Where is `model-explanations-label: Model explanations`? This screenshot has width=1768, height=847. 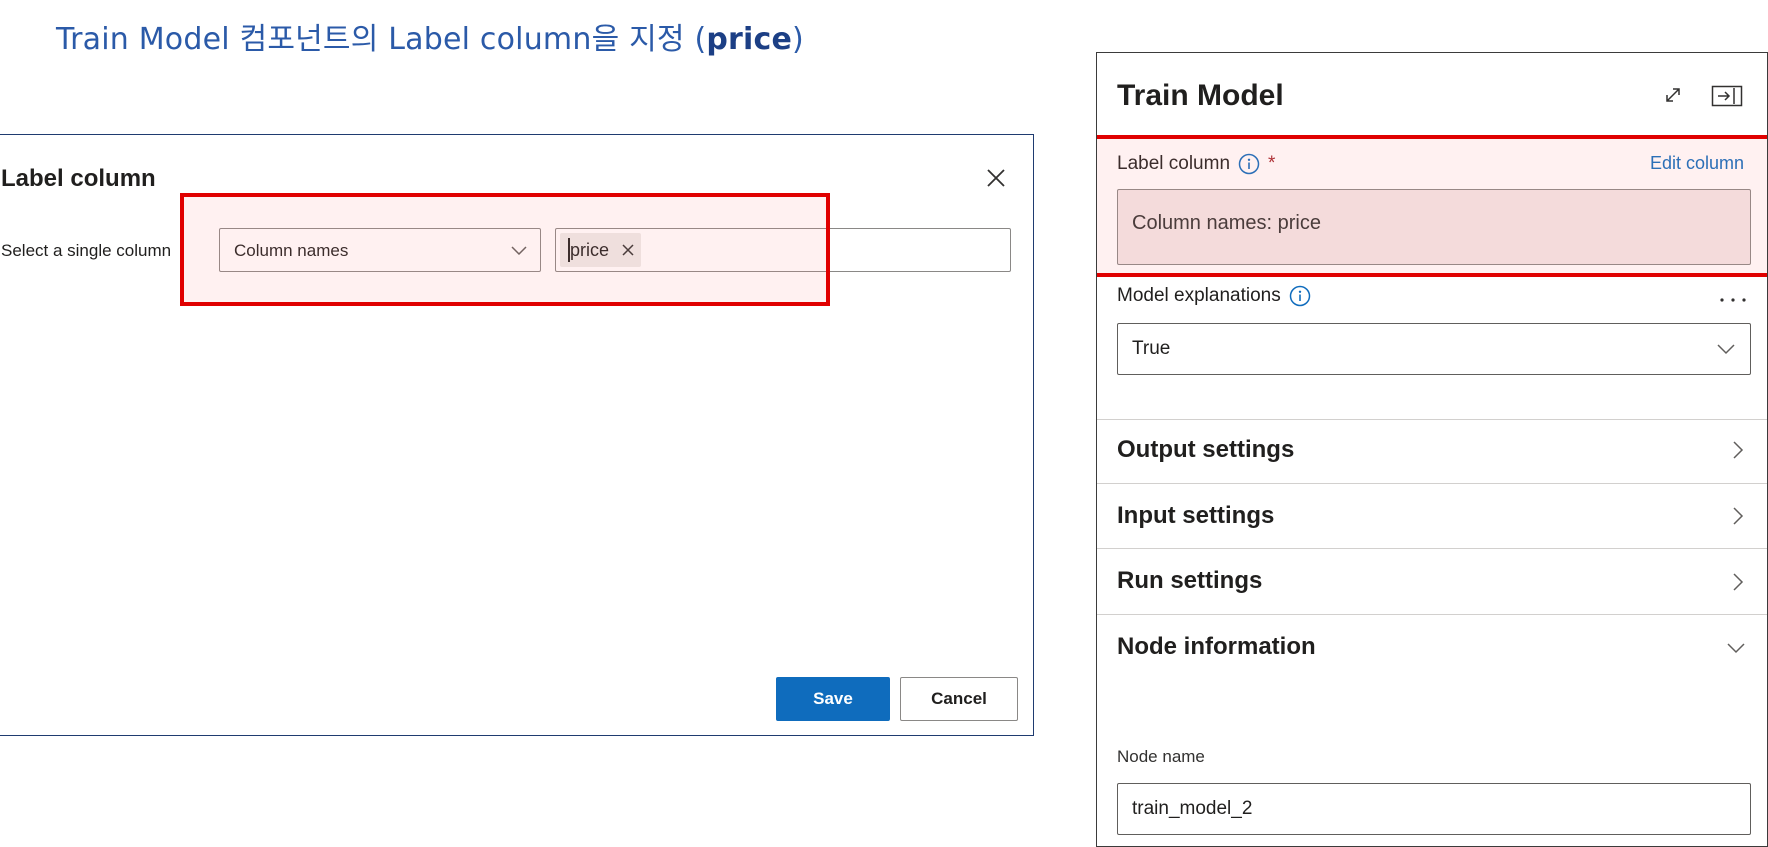 model-explanations-label: Model explanations is located at coordinates (1214, 296).